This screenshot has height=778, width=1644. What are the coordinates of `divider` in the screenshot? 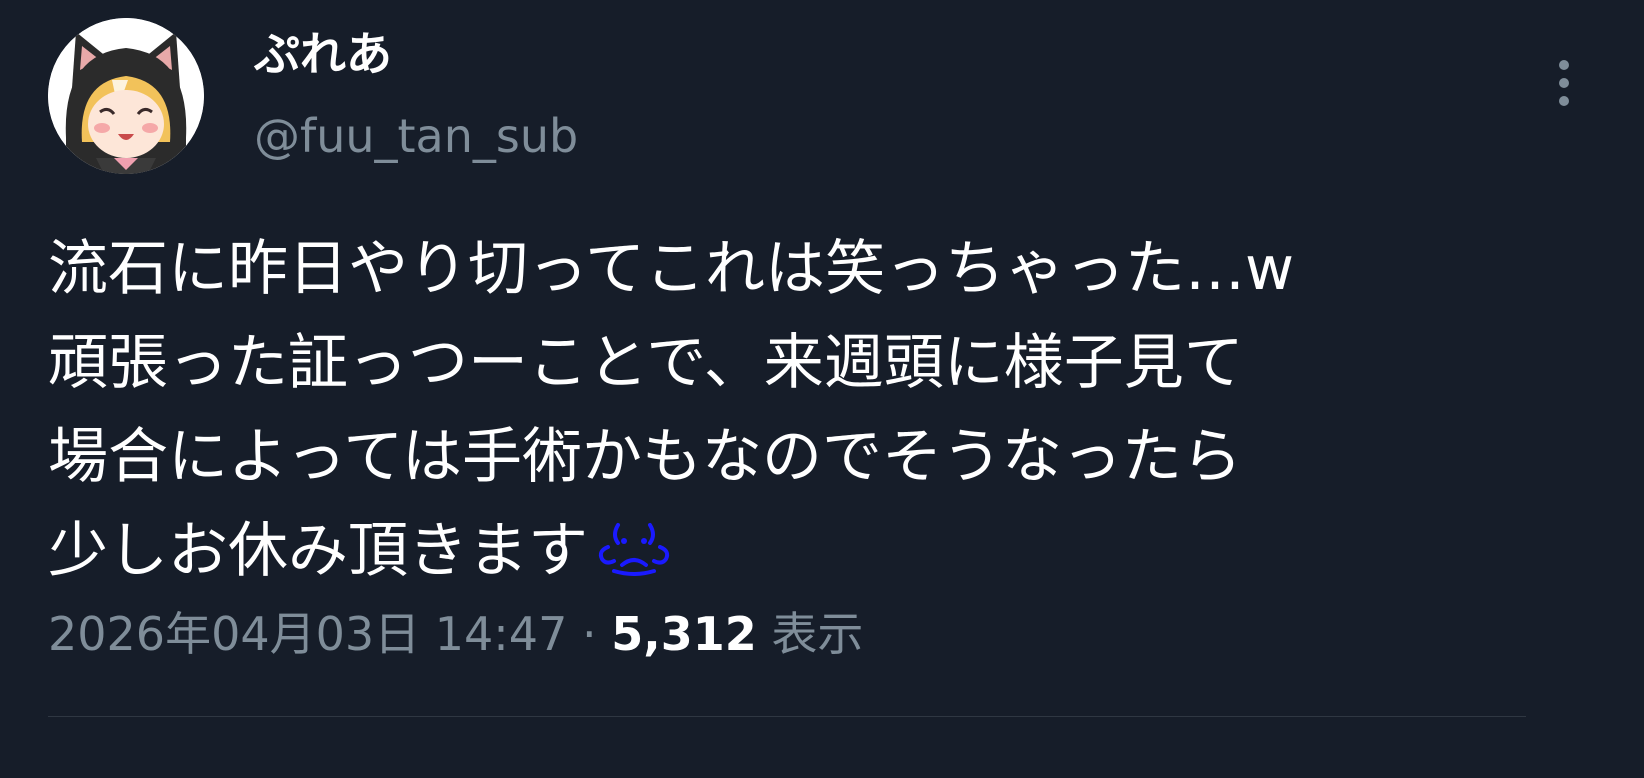 It's located at (787, 716).